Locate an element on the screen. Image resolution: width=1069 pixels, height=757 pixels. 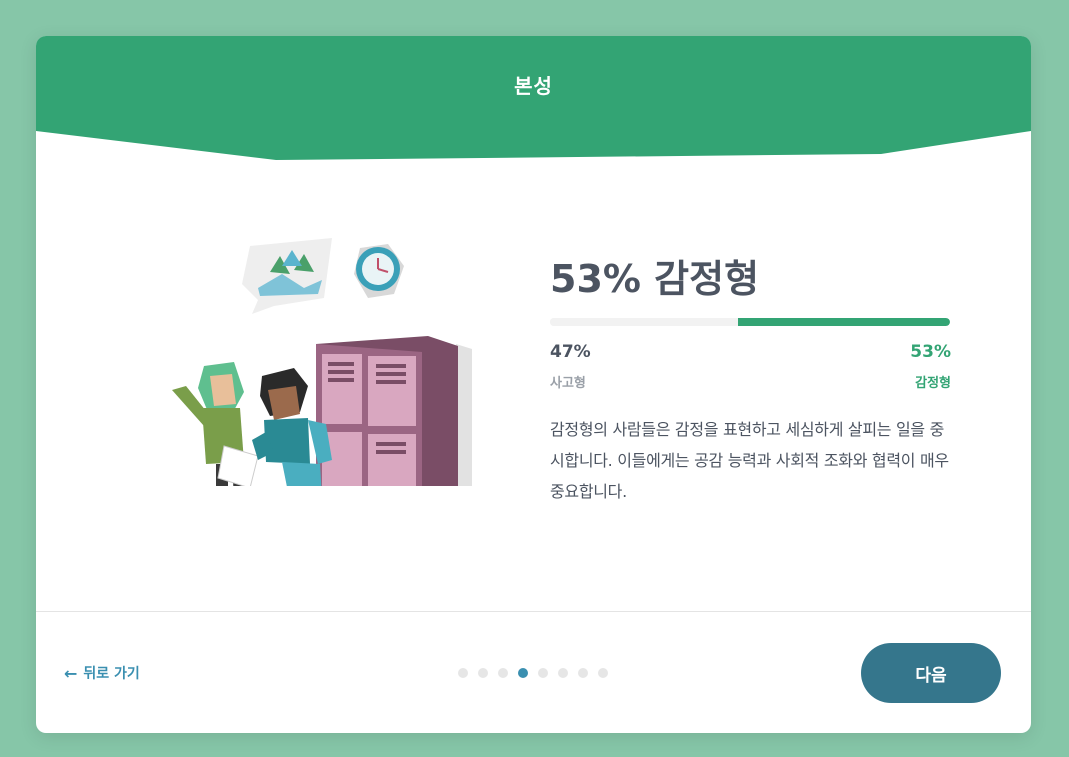
illustration is located at coordinates (322, 362).